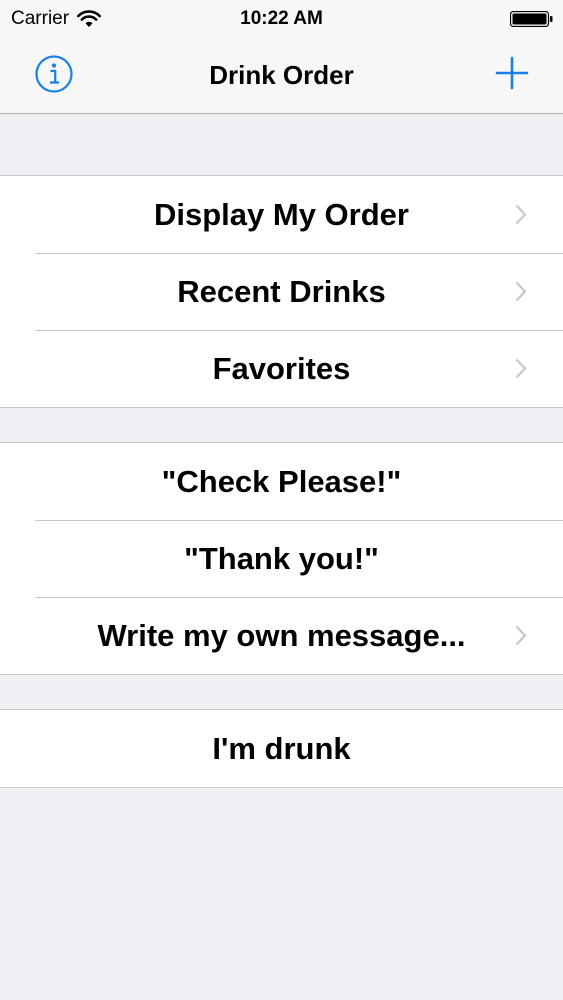 Image resolution: width=563 pixels, height=1000 pixels. I want to click on battery-icon, so click(531, 19).